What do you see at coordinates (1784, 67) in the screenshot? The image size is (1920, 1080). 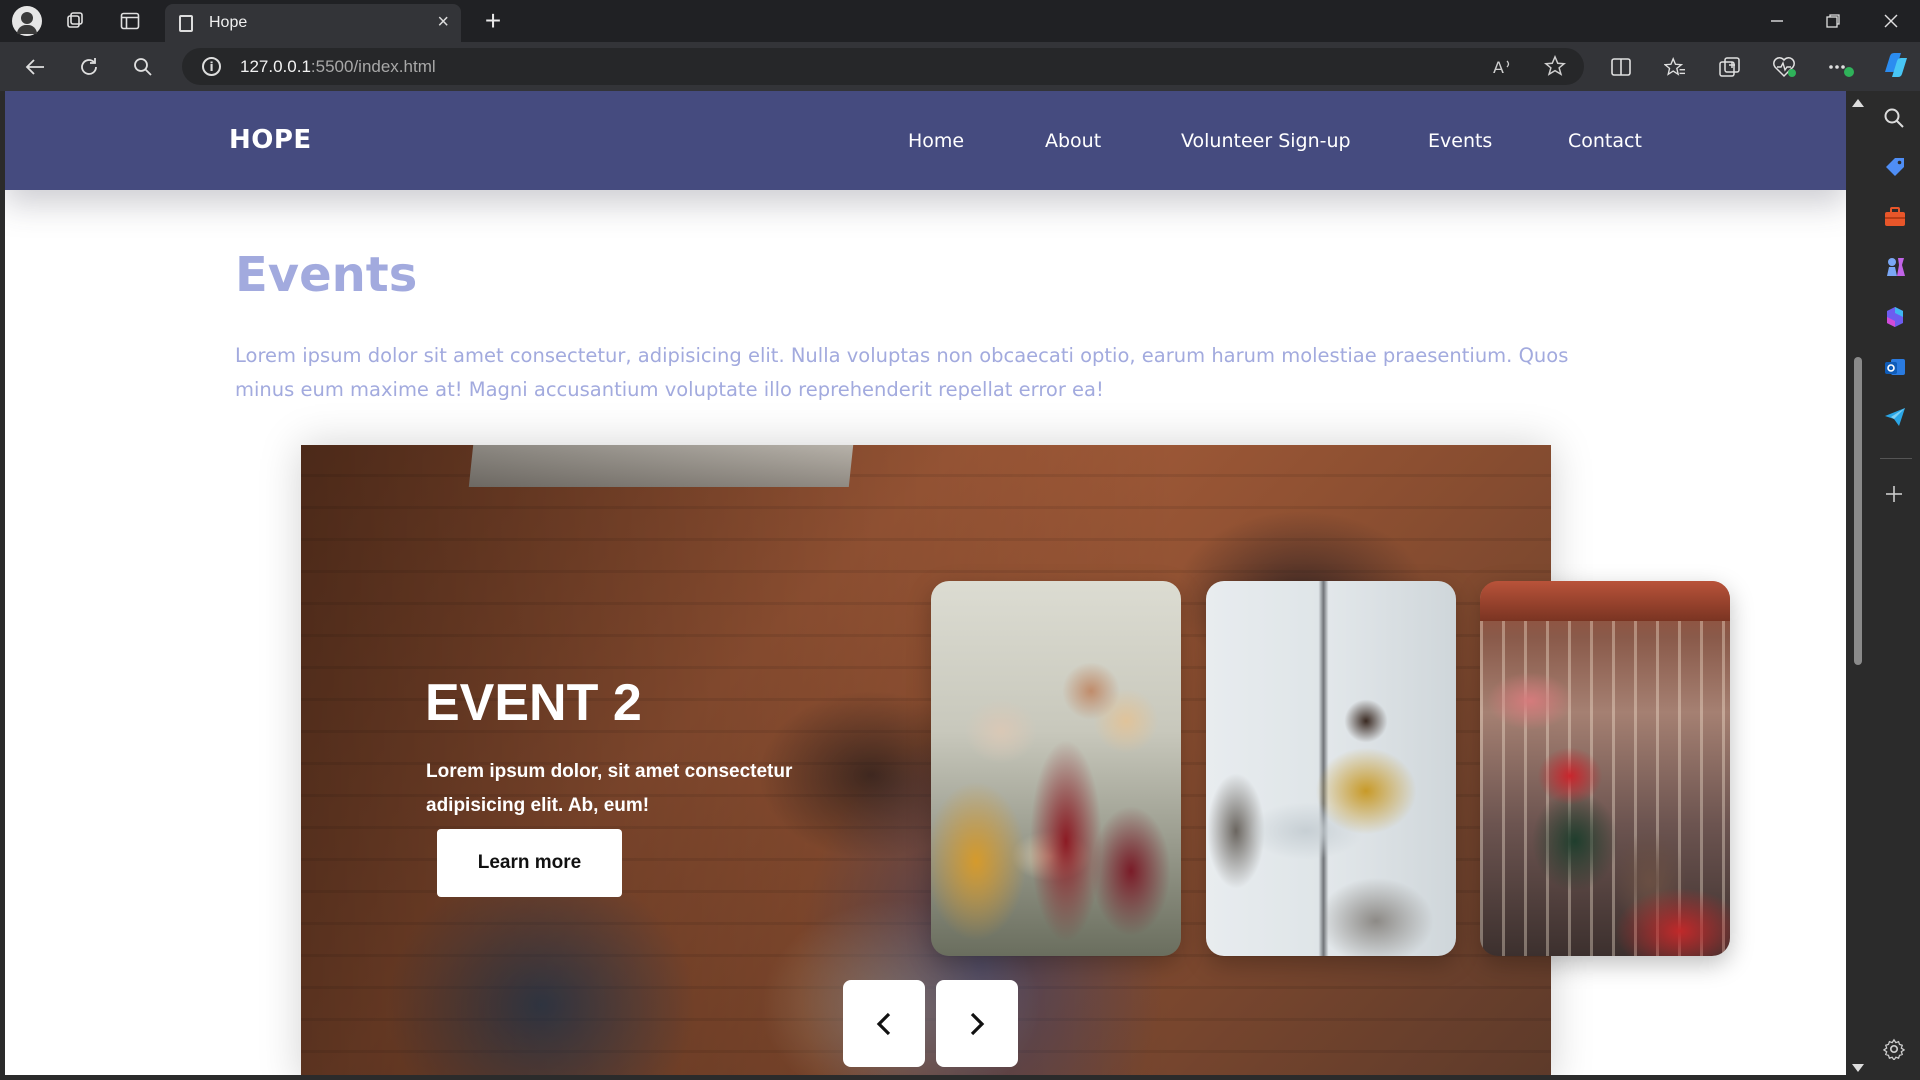 I see `browser-essentials-icon` at bounding box center [1784, 67].